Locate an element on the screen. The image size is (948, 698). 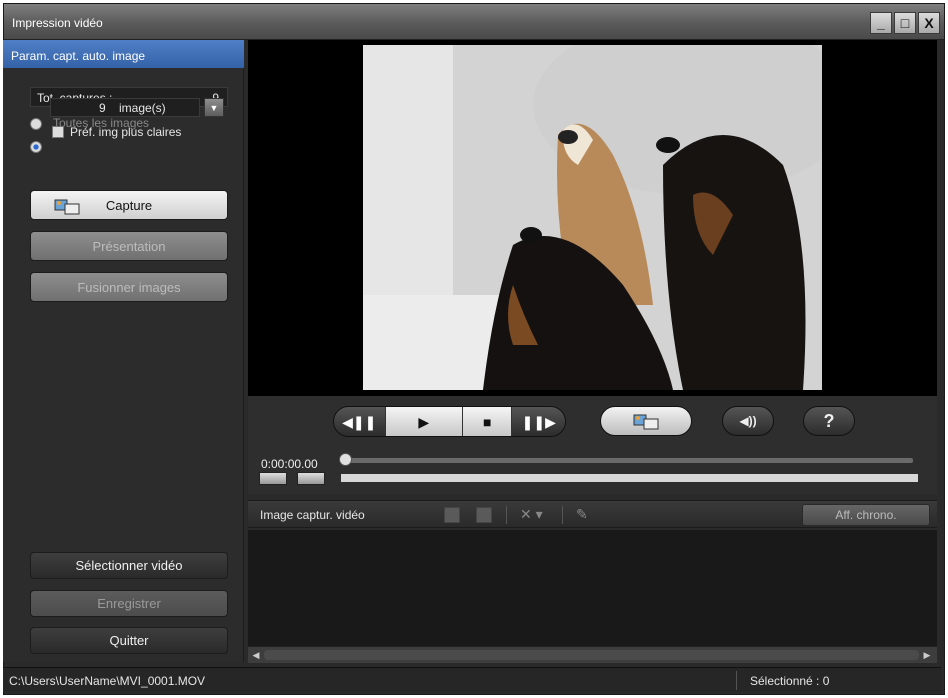
title-bar: Impression vidéo _ □ X is located at coordinates (474, 22).